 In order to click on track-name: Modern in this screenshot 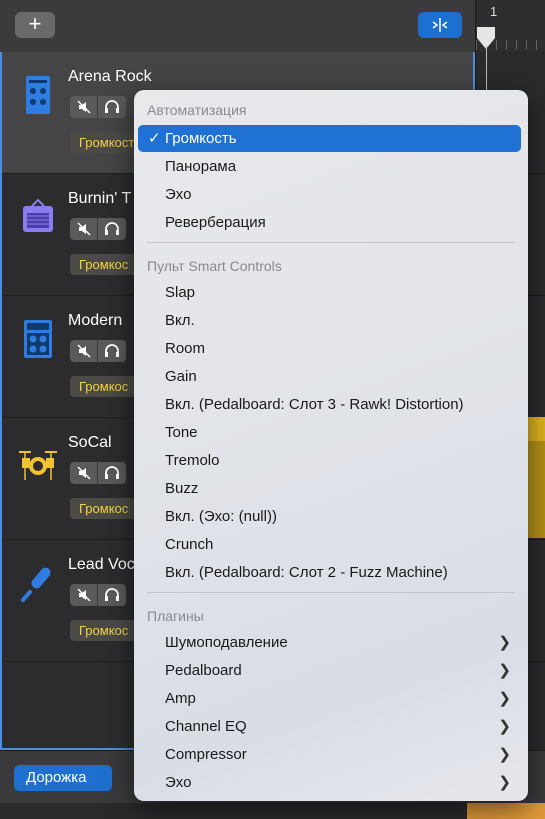, I will do `click(95, 321)`.